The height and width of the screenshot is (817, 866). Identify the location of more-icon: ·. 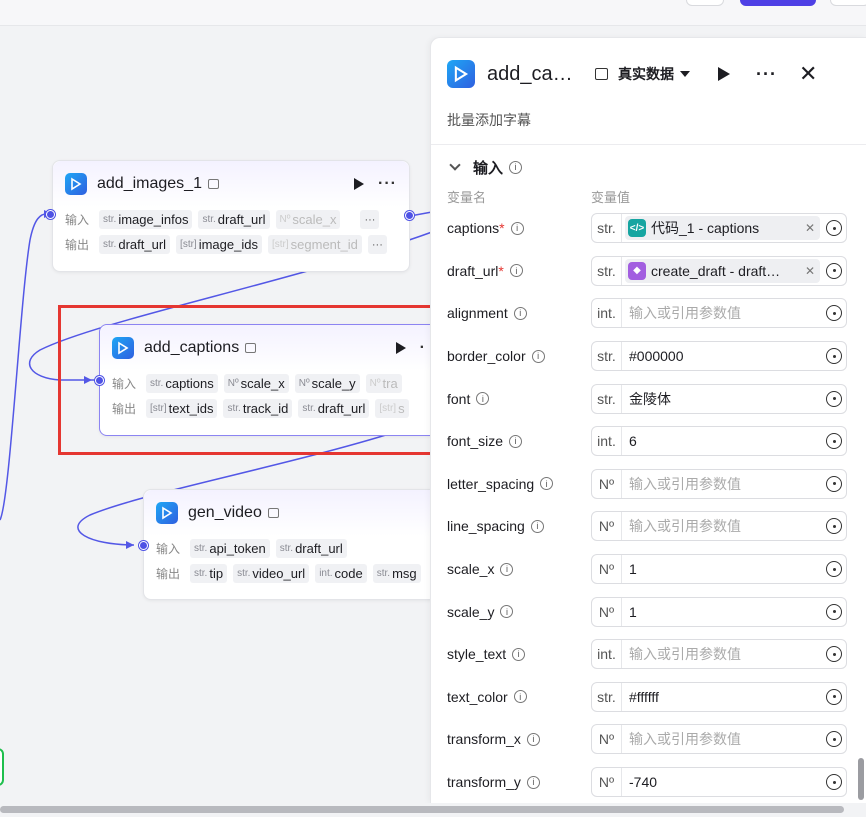
(423, 348).